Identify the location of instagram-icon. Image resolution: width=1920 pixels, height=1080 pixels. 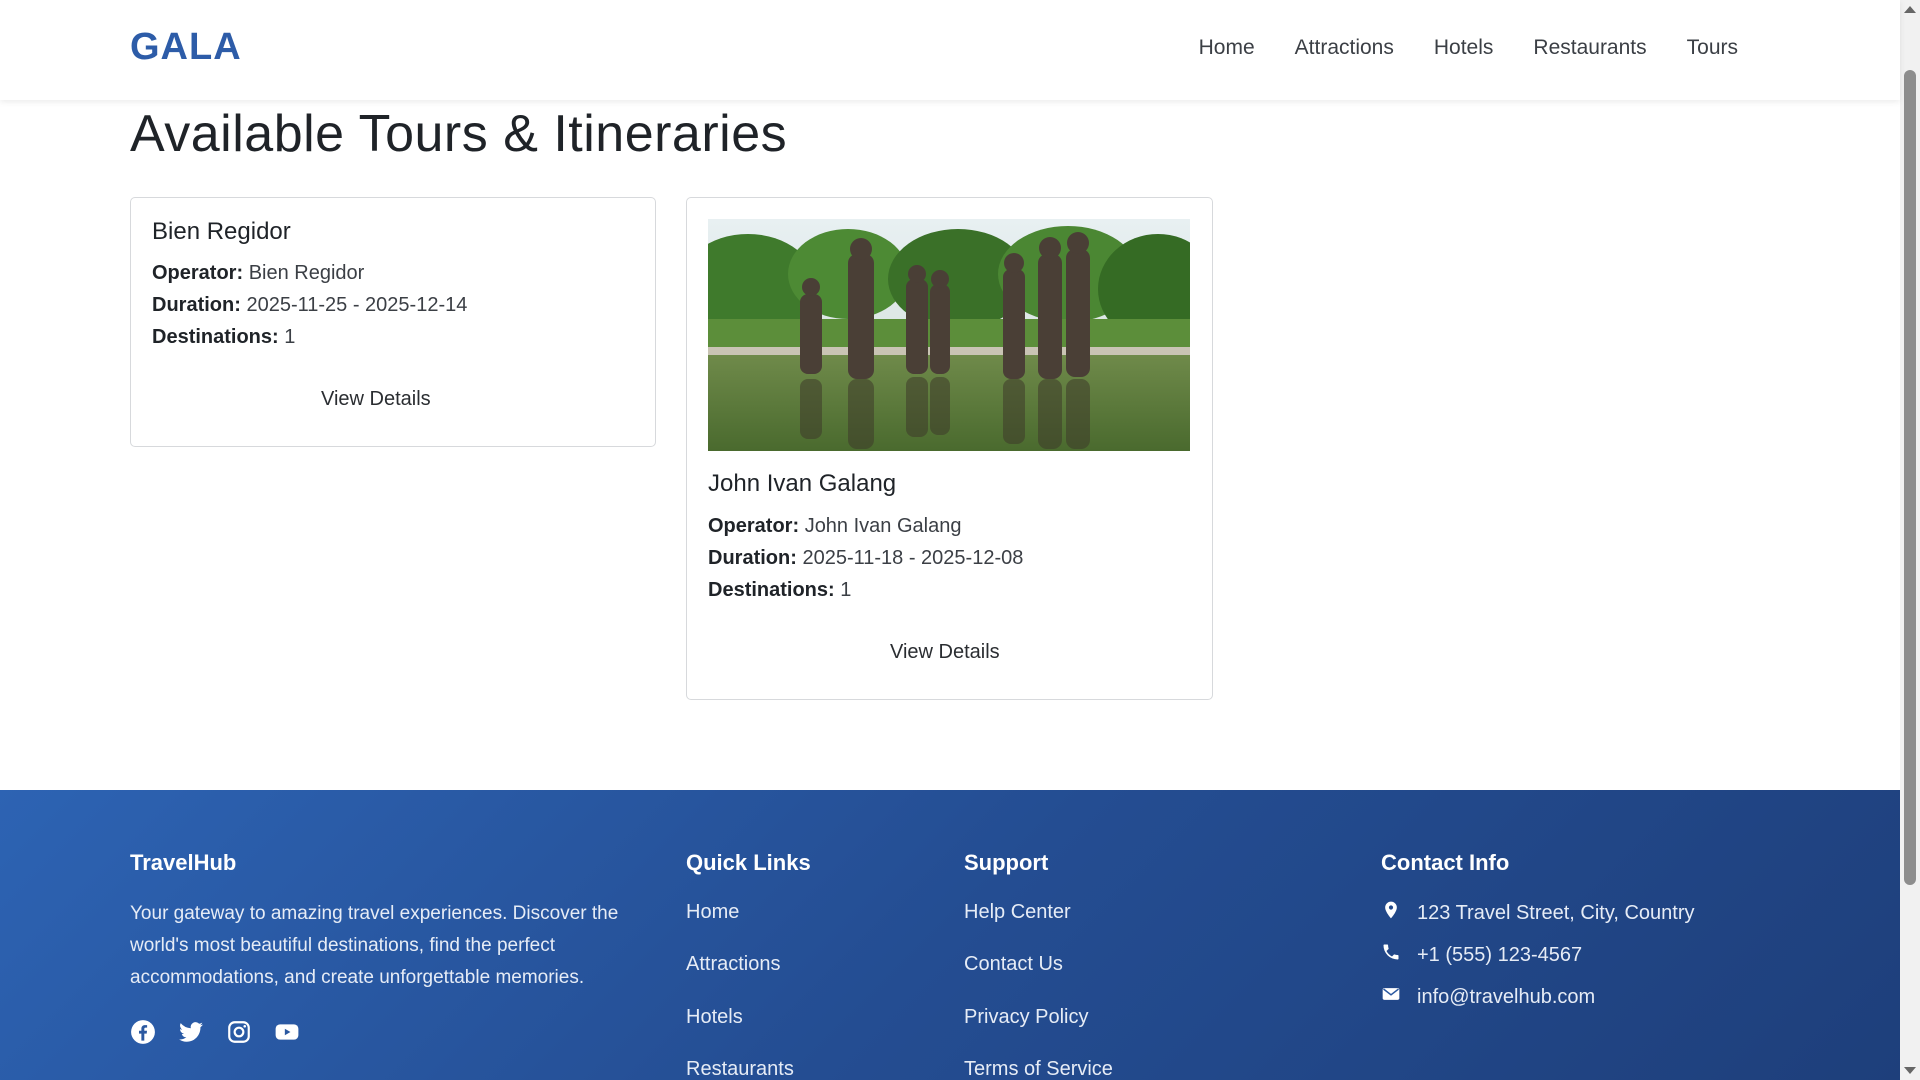
(239, 1032).